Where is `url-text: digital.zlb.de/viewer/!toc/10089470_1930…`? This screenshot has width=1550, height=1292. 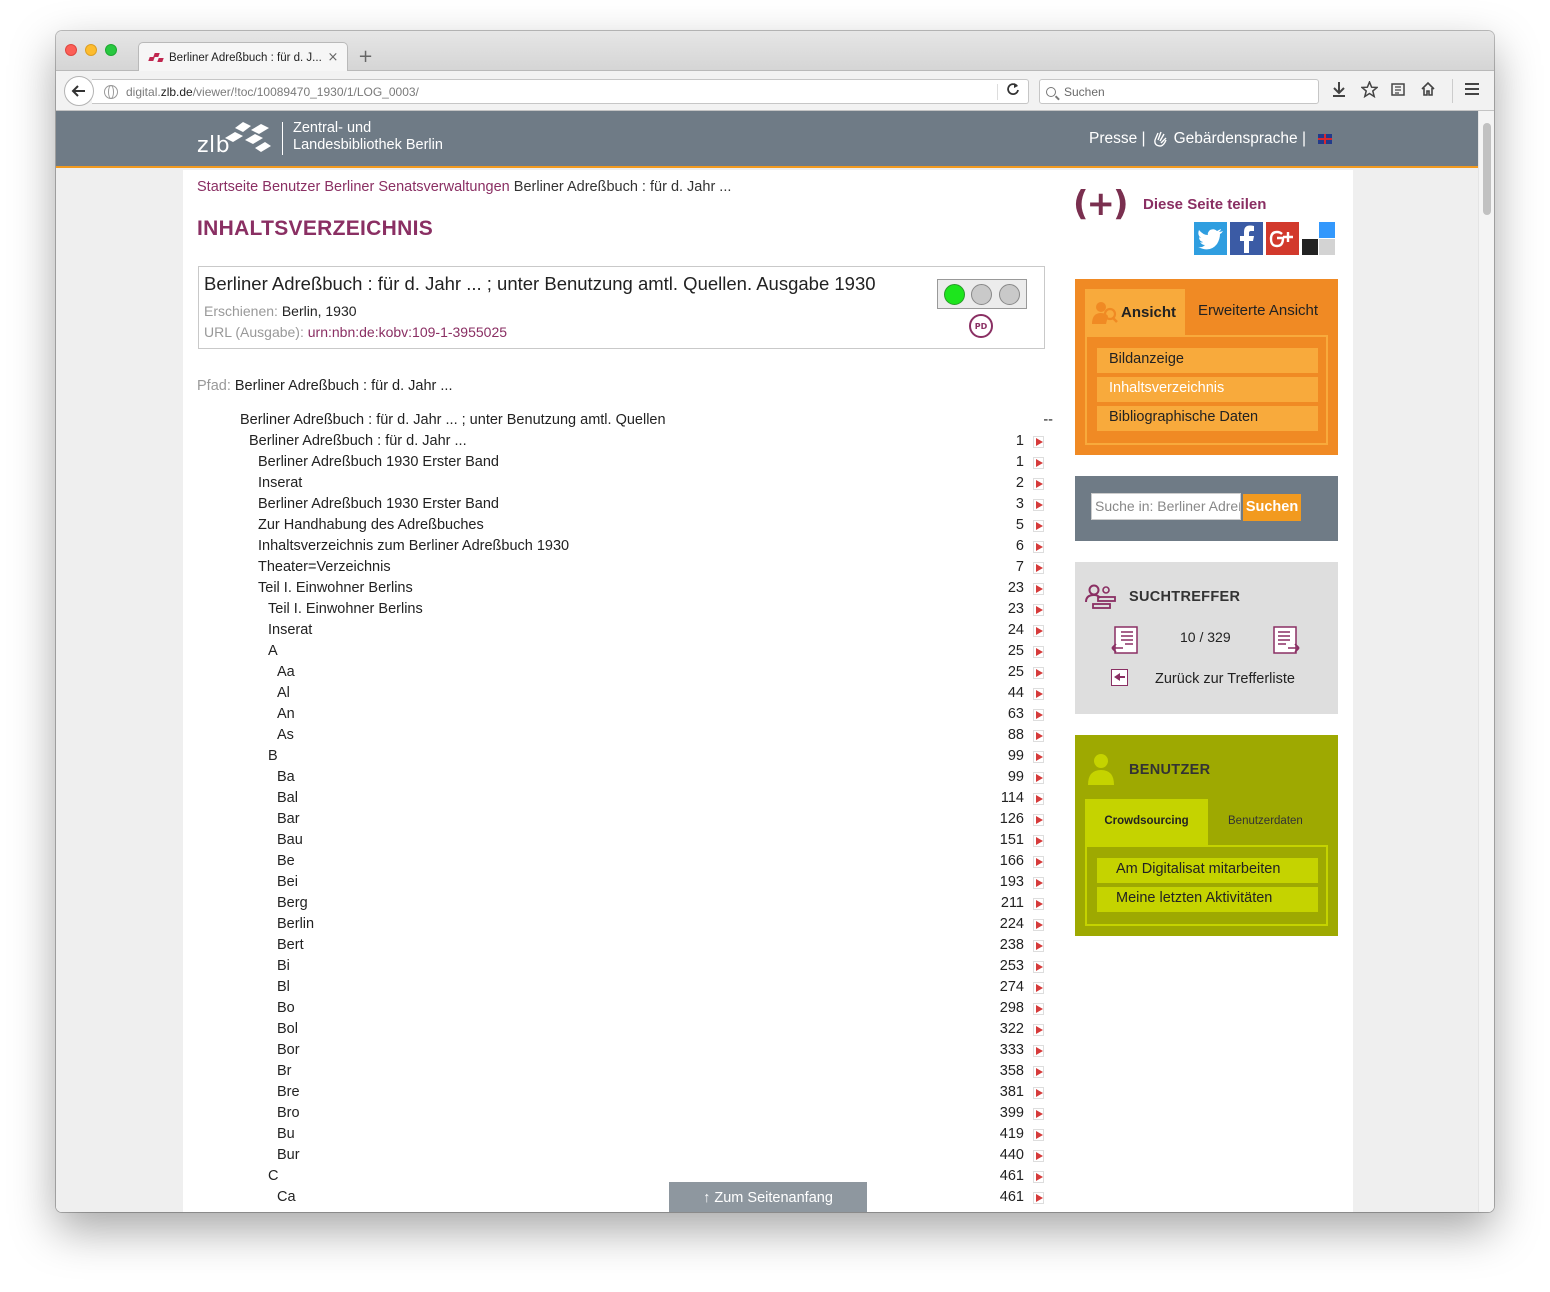 url-text: digital.zlb.de/viewer/!toc/10089470_1930… is located at coordinates (272, 92).